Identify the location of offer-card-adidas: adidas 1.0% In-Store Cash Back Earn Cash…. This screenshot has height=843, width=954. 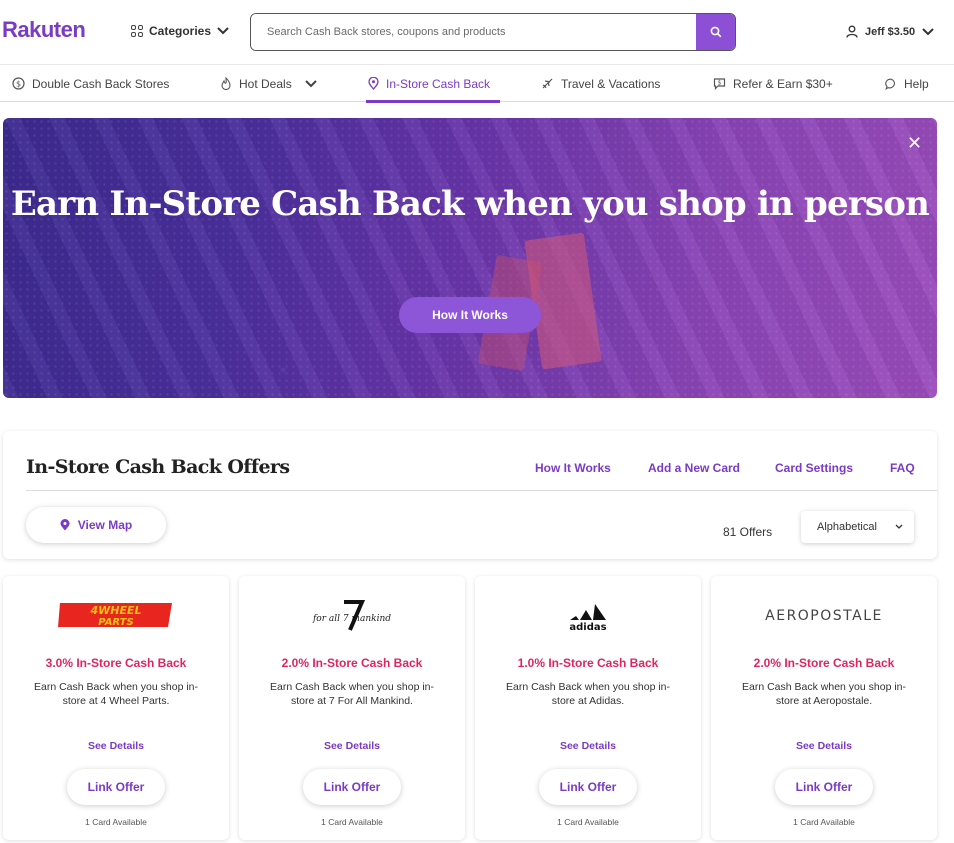
(588, 708).